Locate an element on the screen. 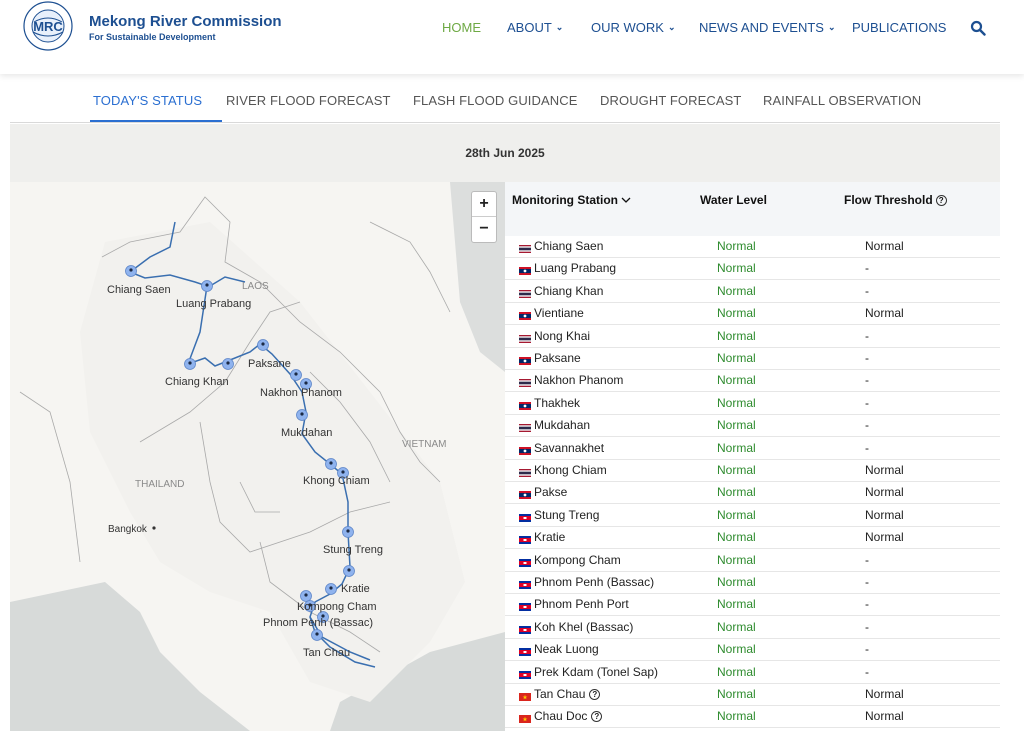 The height and width of the screenshot is (739, 1024). tab-rainfall-observation: RAINFALL OBSERVATION is located at coordinates (842, 100).